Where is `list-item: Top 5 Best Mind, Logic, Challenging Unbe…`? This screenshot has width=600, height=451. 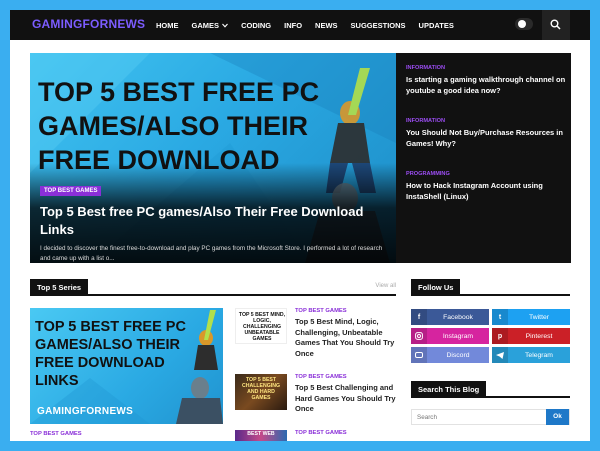
list-item: Top 5 Best Mind, Logic, Challenging Unbe… is located at coordinates (322, 333).